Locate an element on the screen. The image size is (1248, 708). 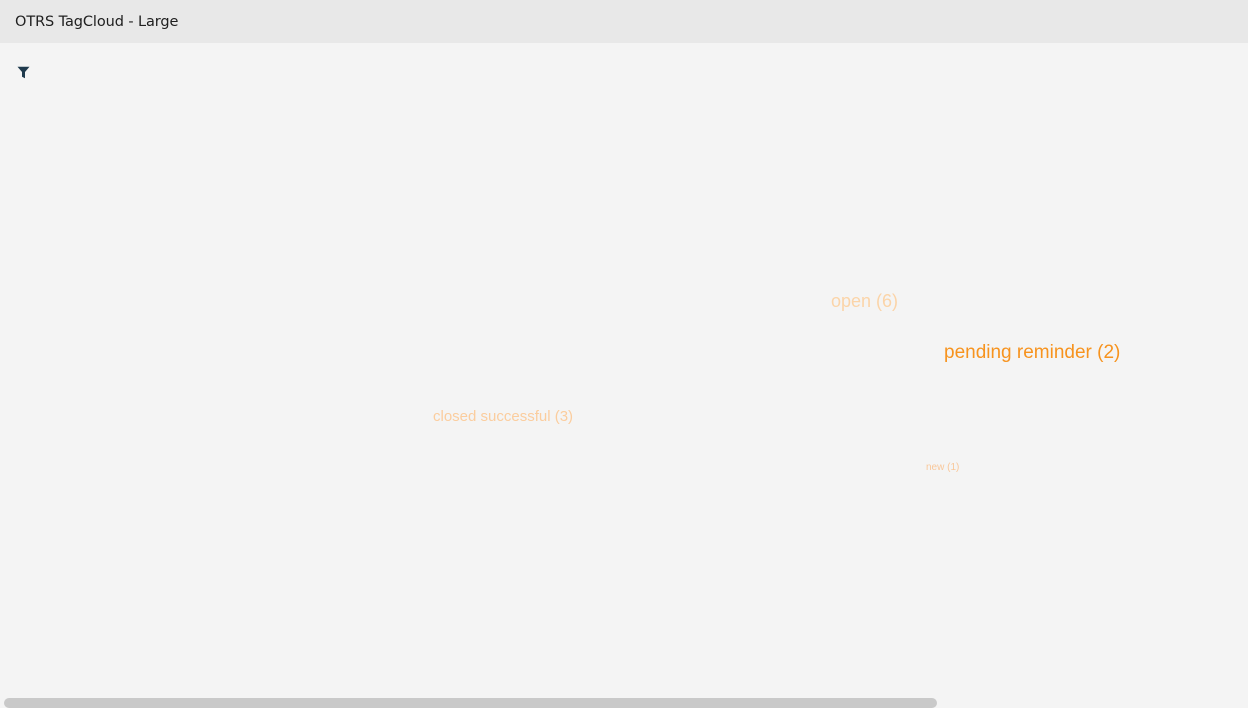
widget-title: OTRS TagCloud - Large is located at coordinates (97, 21).